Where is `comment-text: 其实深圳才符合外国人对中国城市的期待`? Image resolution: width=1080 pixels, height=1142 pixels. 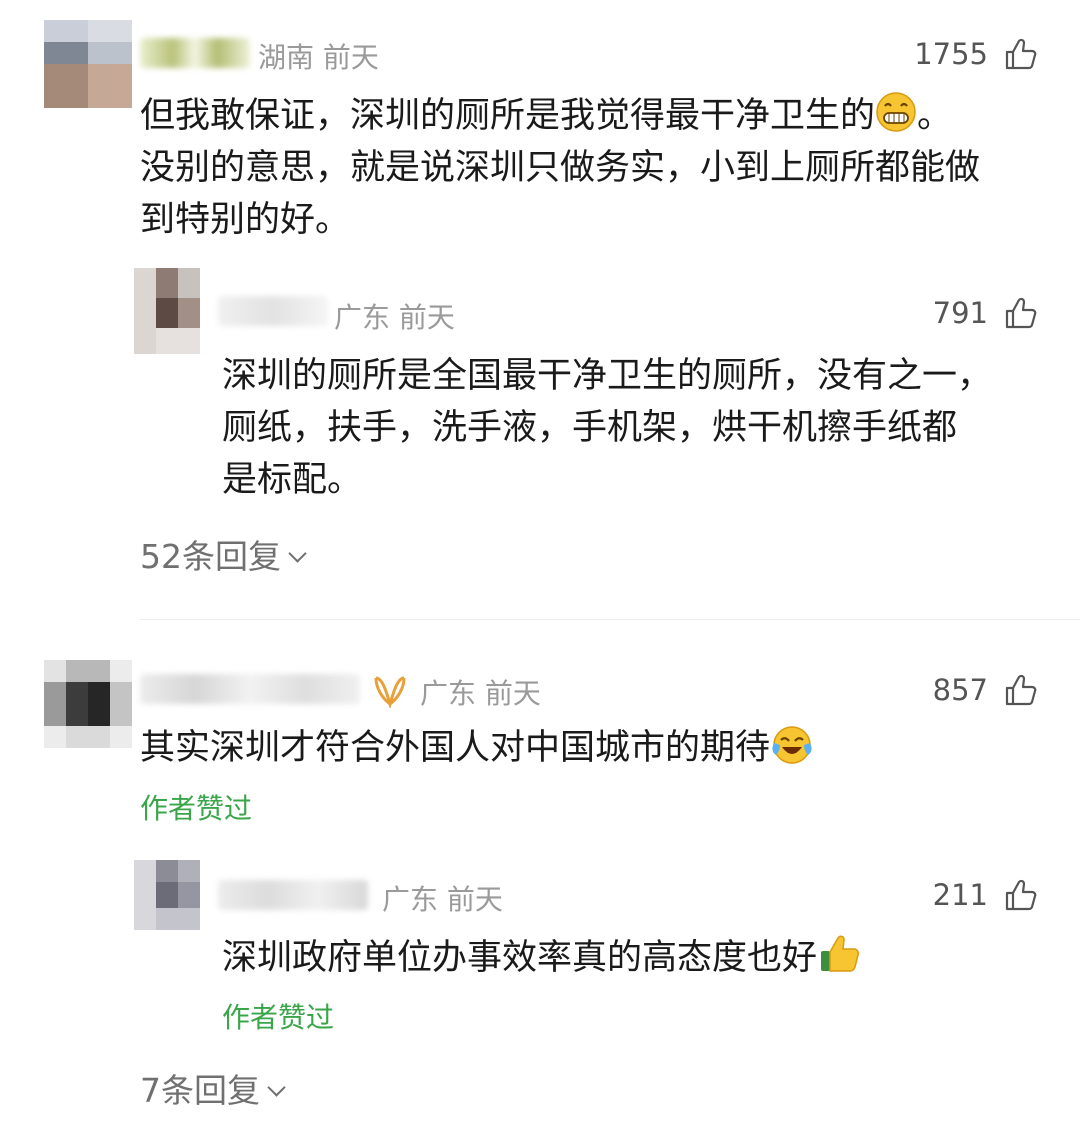
comment-text: 其实深圳才符合外国人对中国城市的期待 is located at coordinates (595, 748).